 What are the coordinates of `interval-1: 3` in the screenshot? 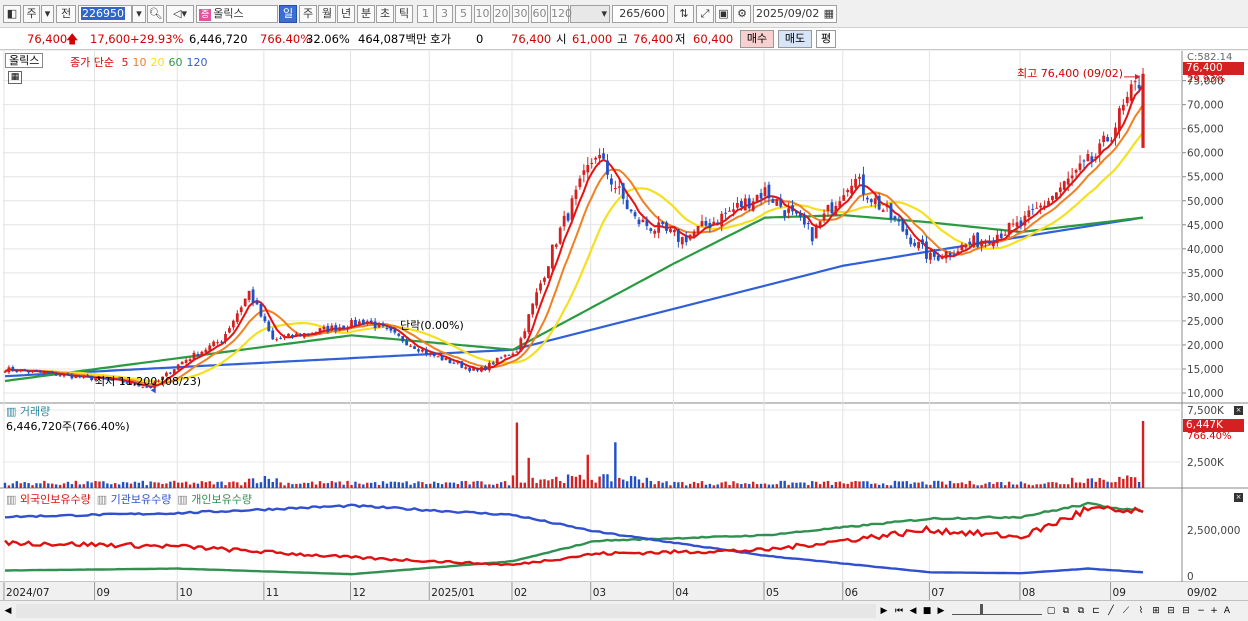 It's located at (444, 14).